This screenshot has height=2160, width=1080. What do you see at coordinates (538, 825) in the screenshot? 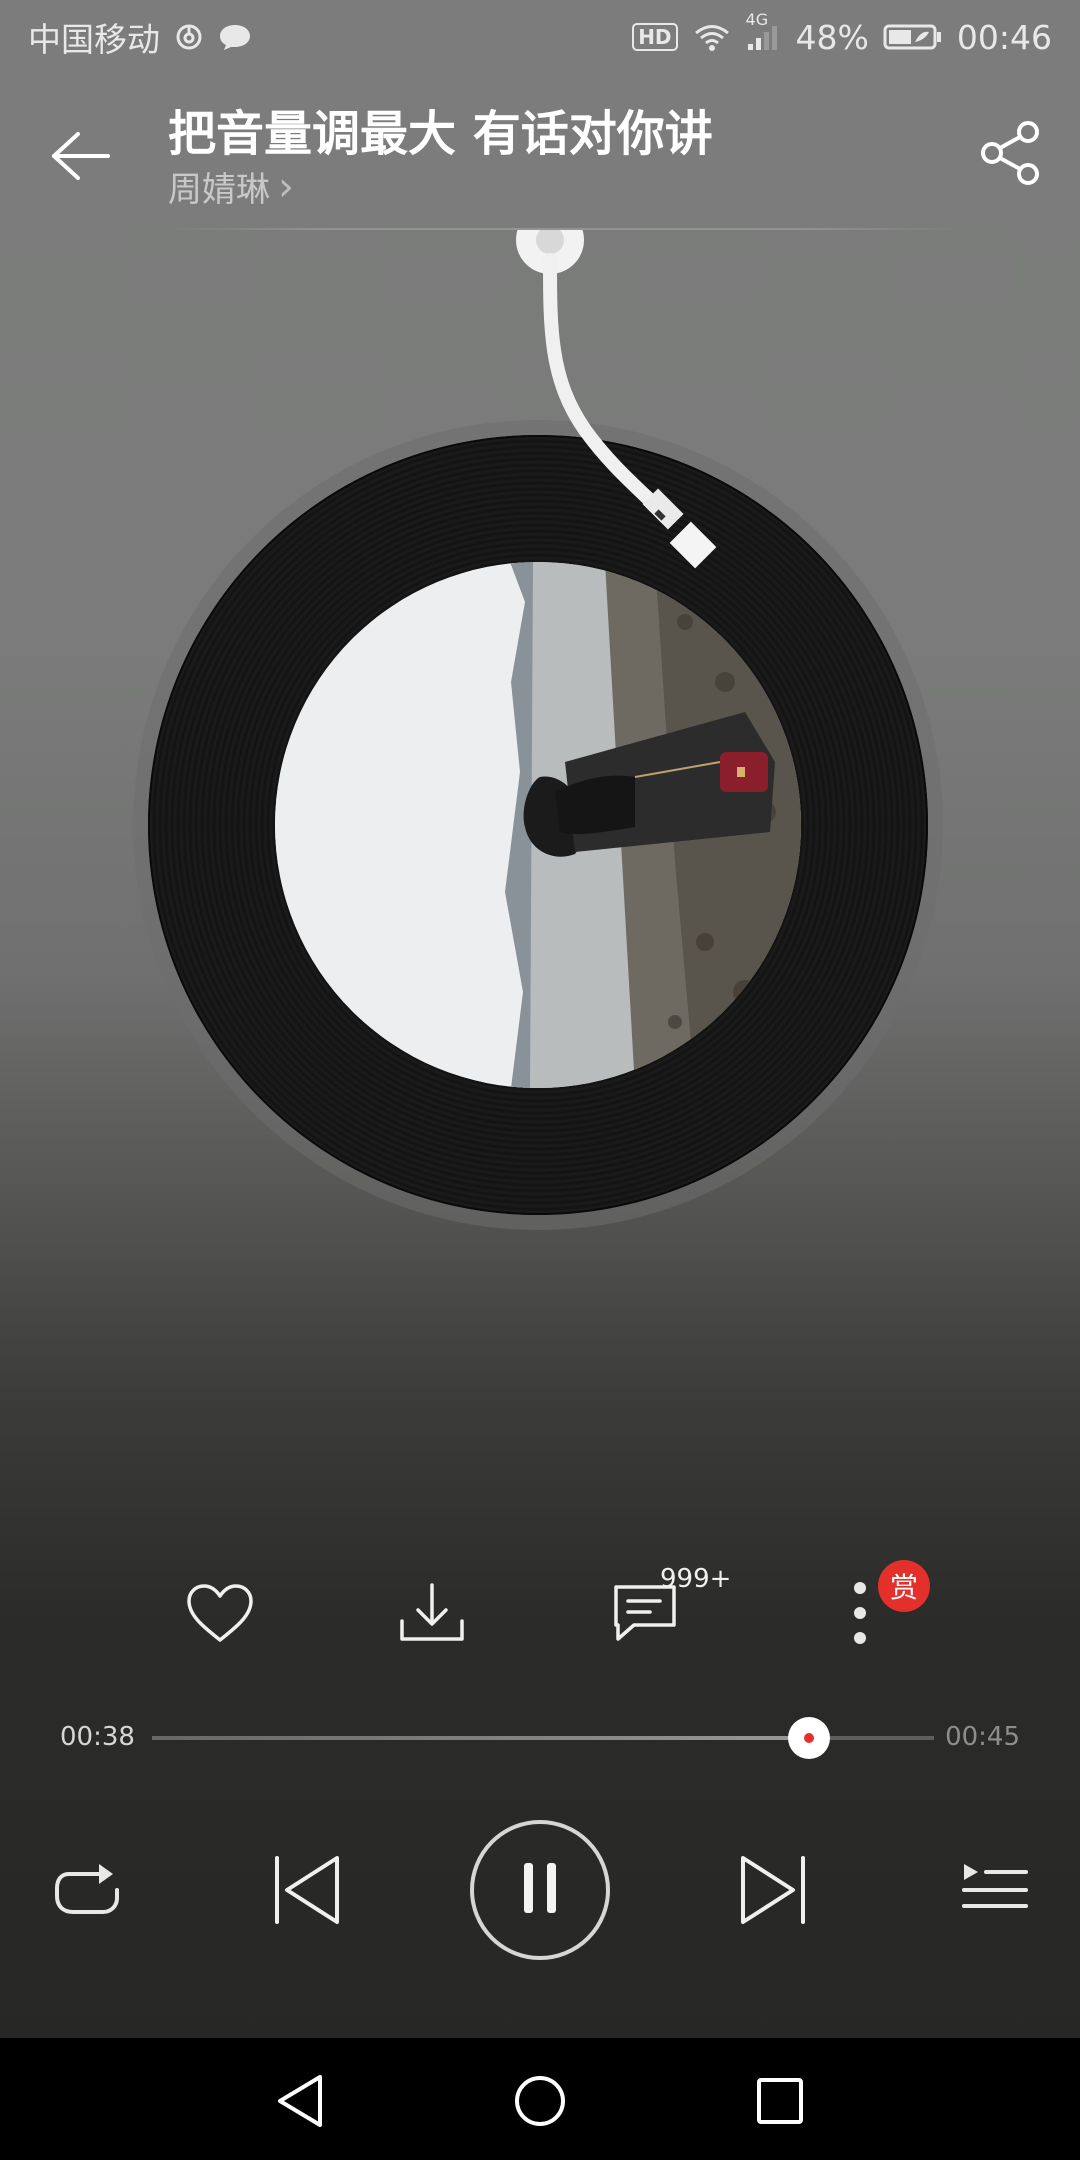
I see `album-cover` at bounding box center [538, 825].